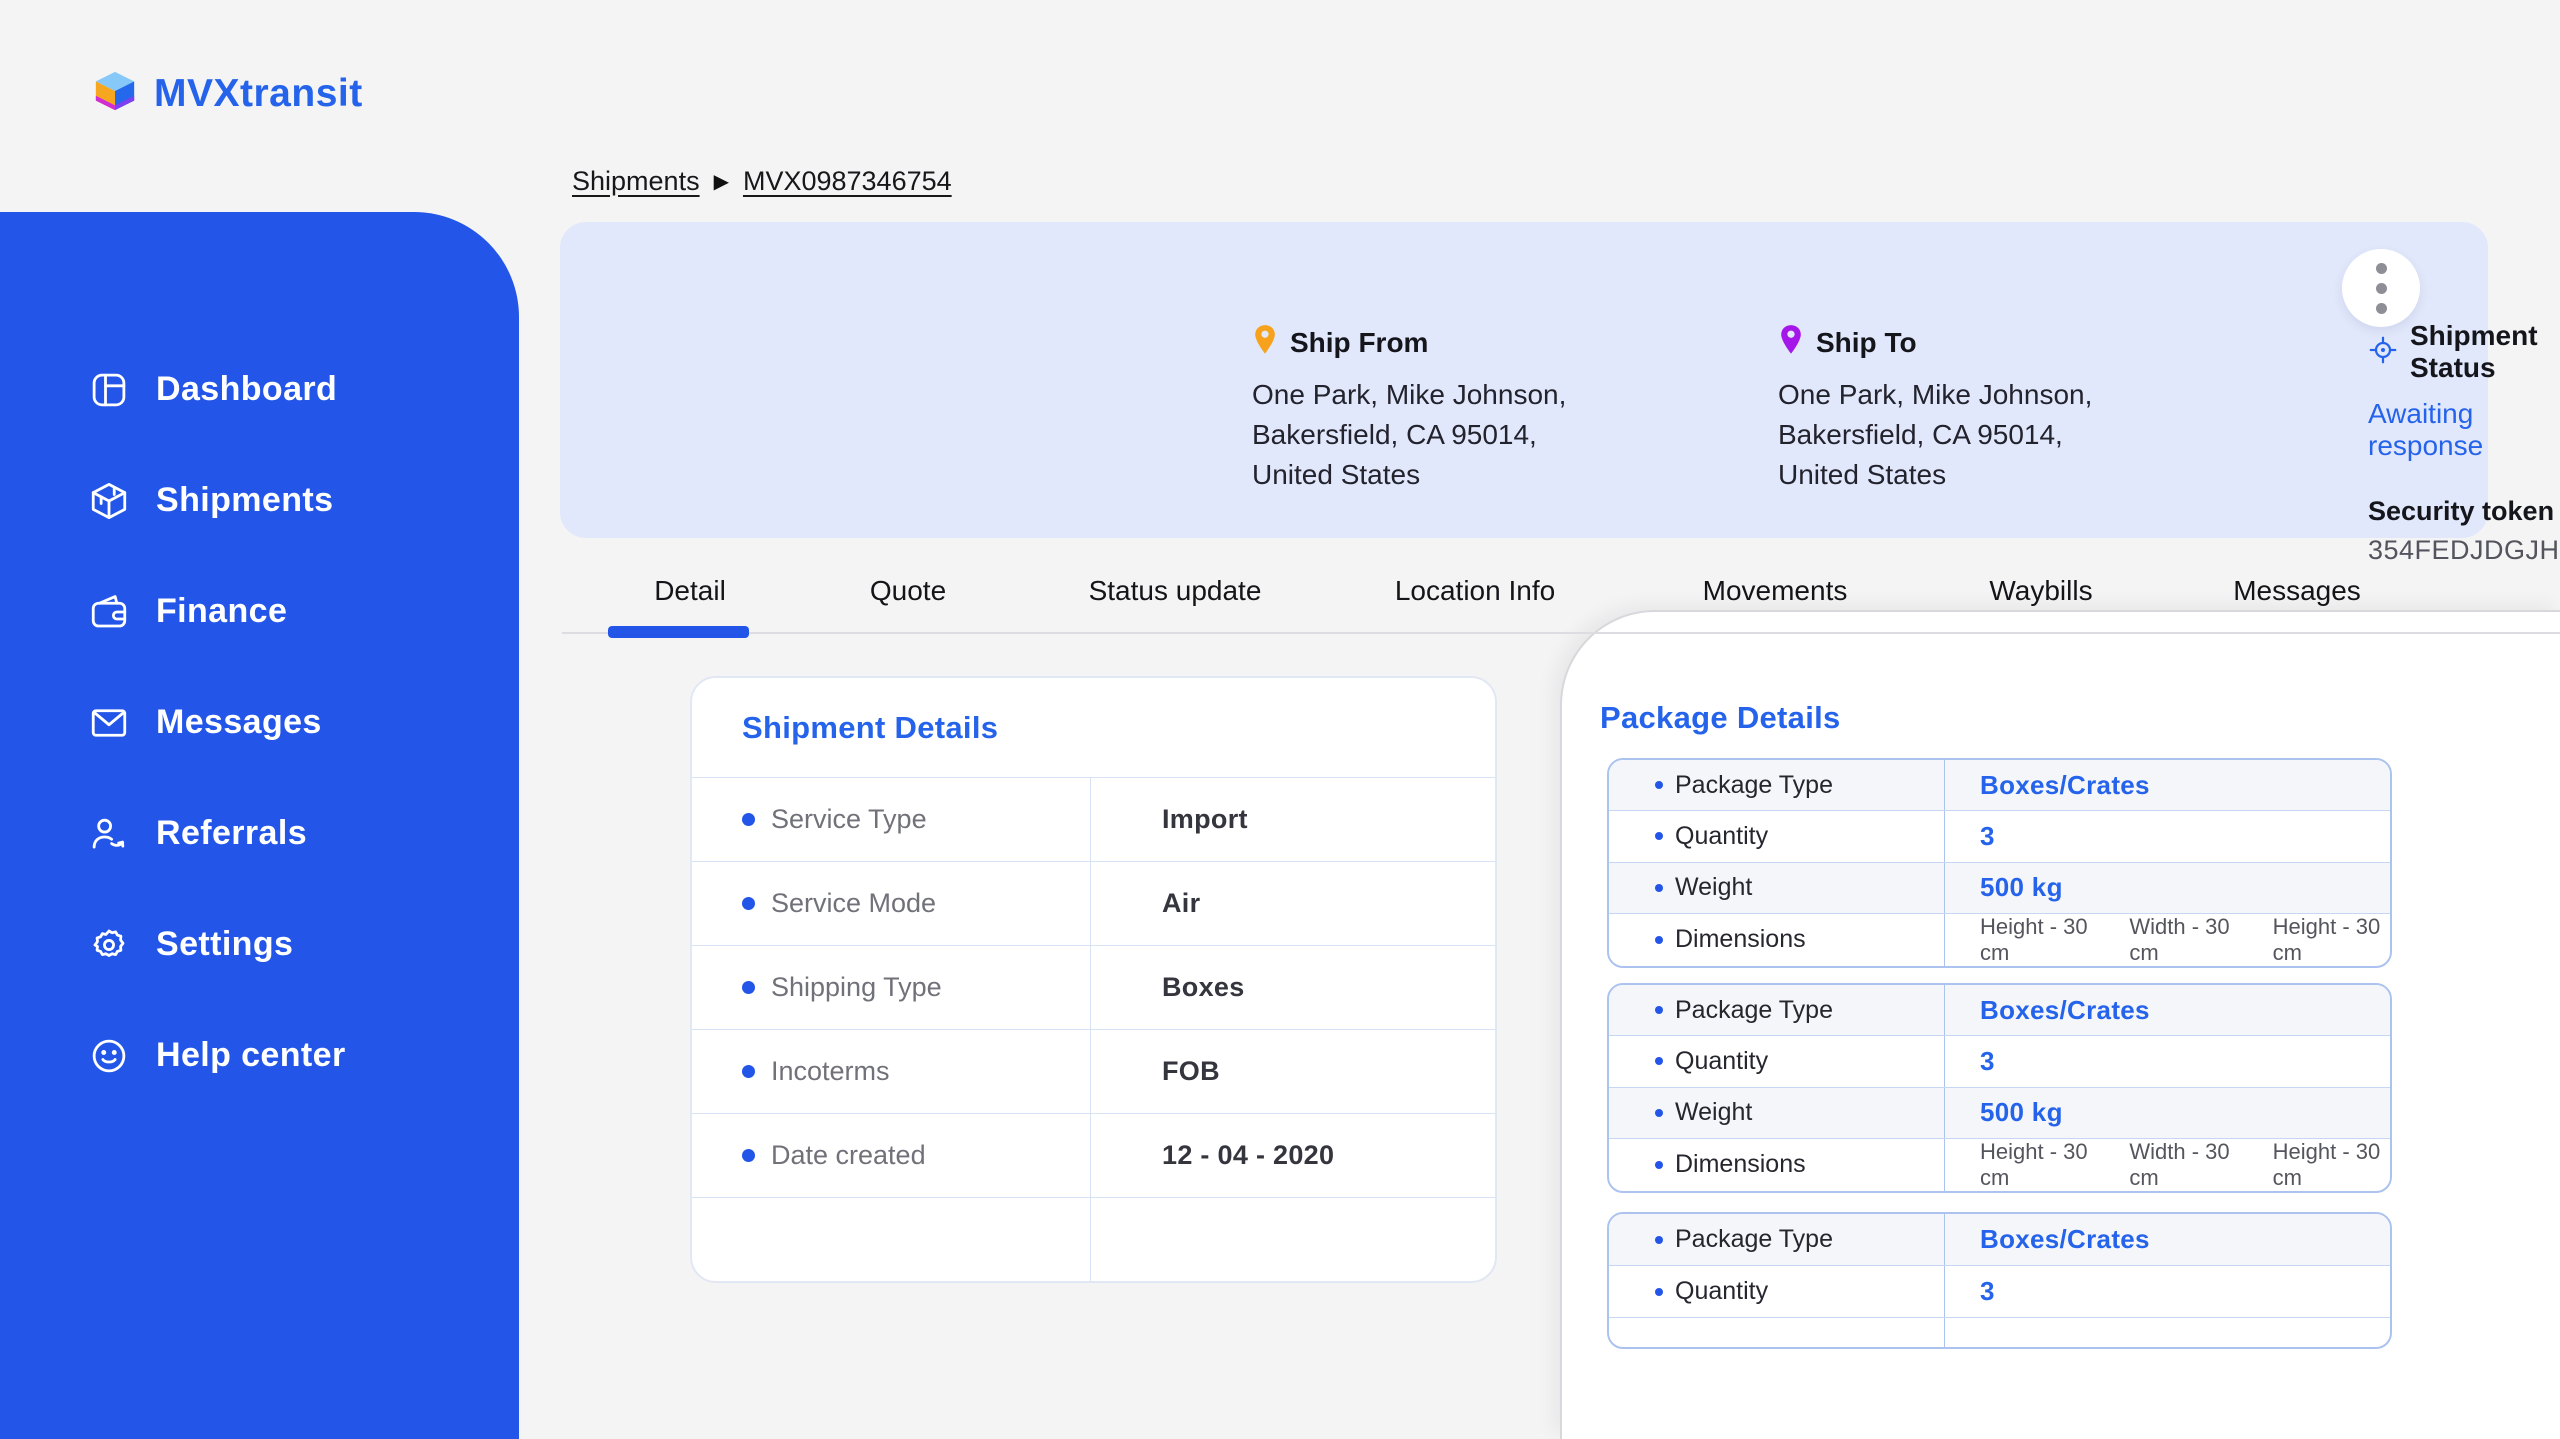  What do you see at coordinates (1093, 820) in the screenshot?
I see `table-row: Service Type Import` at bounding box center [1093, 820].